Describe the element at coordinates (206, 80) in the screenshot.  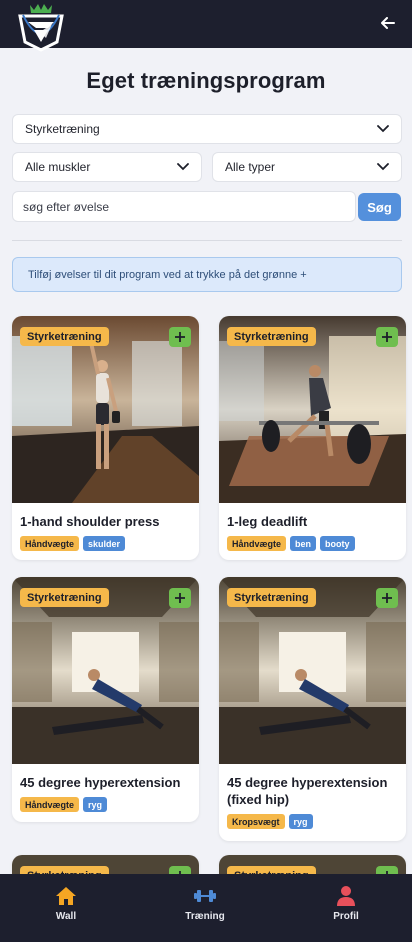
I see `page-title: Eget træningsprogram` at that location.